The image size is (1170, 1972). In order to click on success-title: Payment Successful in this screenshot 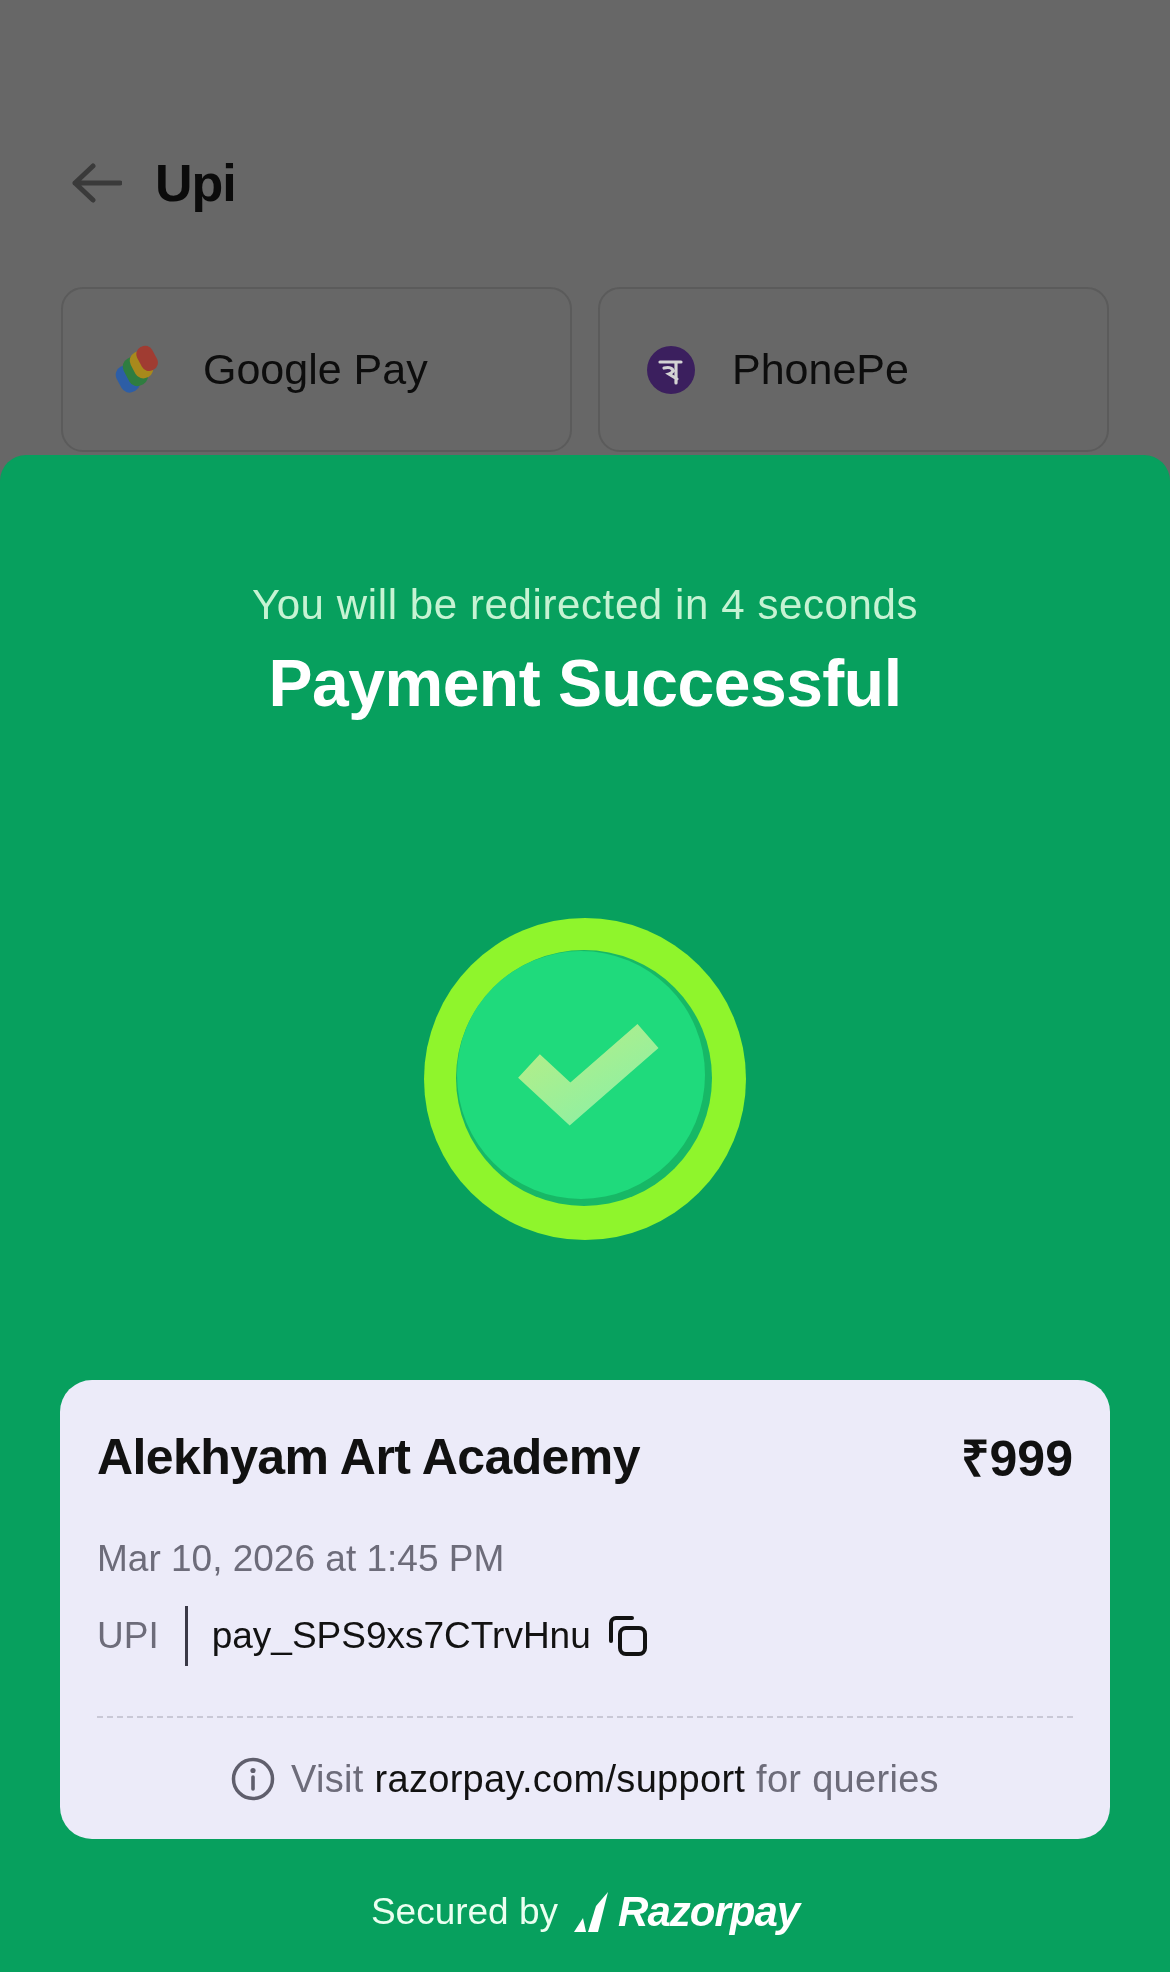, I will do `click(585, 683)`.